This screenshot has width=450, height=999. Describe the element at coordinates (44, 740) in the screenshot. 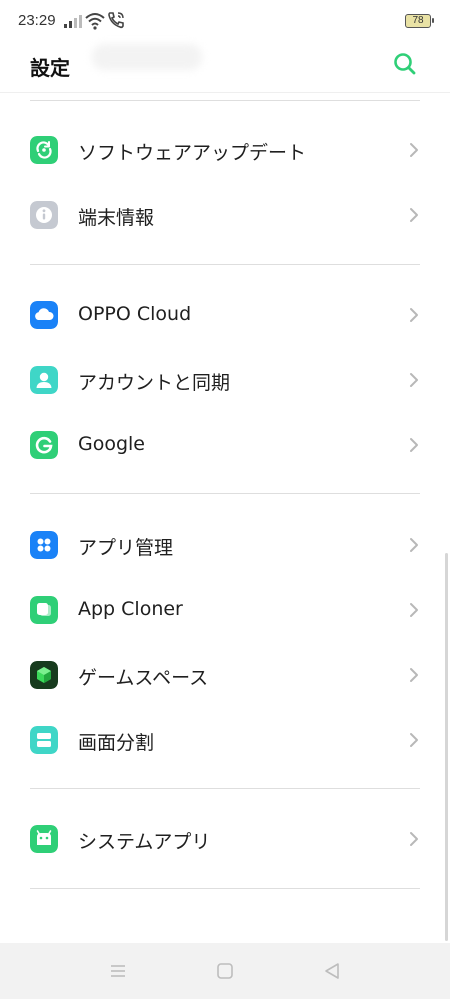

I see `split-screen-icon` at that location.